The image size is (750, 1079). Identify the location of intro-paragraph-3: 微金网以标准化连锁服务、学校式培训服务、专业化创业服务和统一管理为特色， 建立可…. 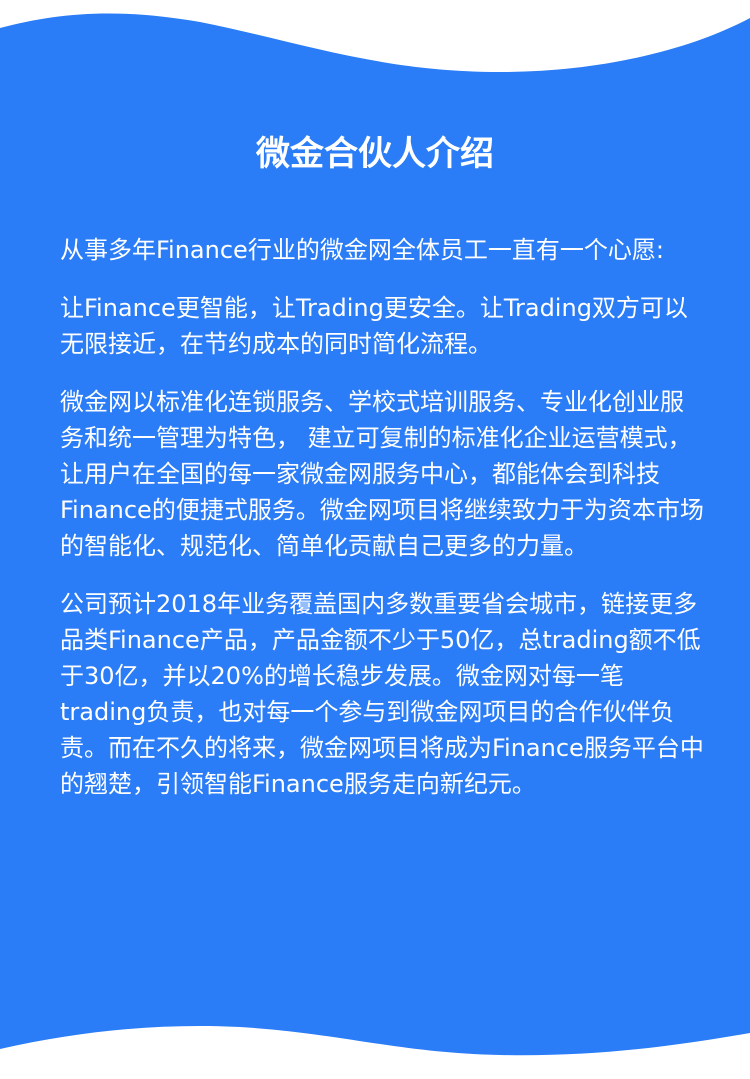
(382, 474).